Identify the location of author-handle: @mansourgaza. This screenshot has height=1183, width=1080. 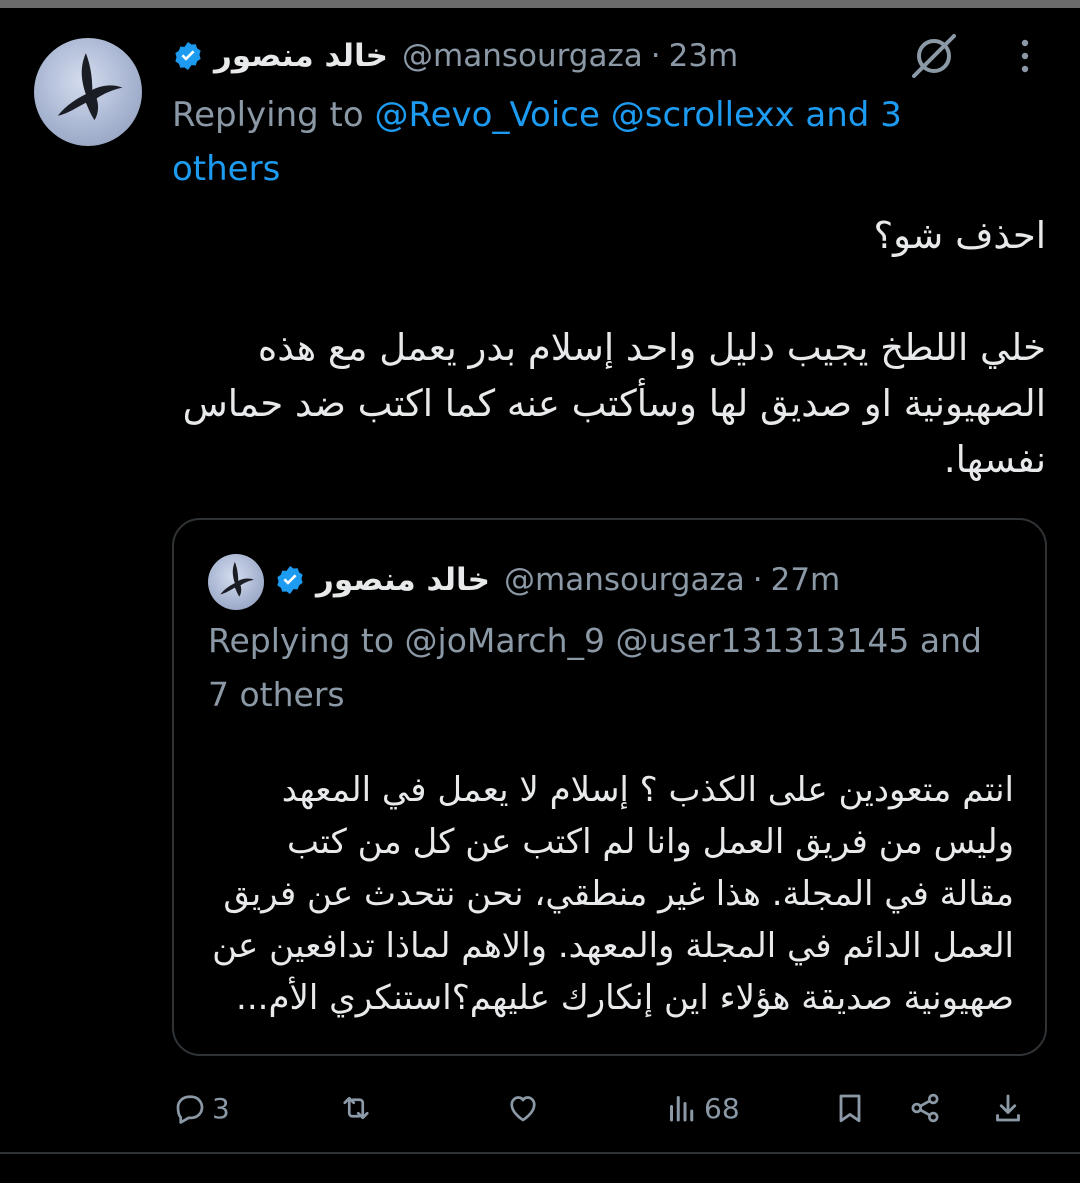
(522, 56).